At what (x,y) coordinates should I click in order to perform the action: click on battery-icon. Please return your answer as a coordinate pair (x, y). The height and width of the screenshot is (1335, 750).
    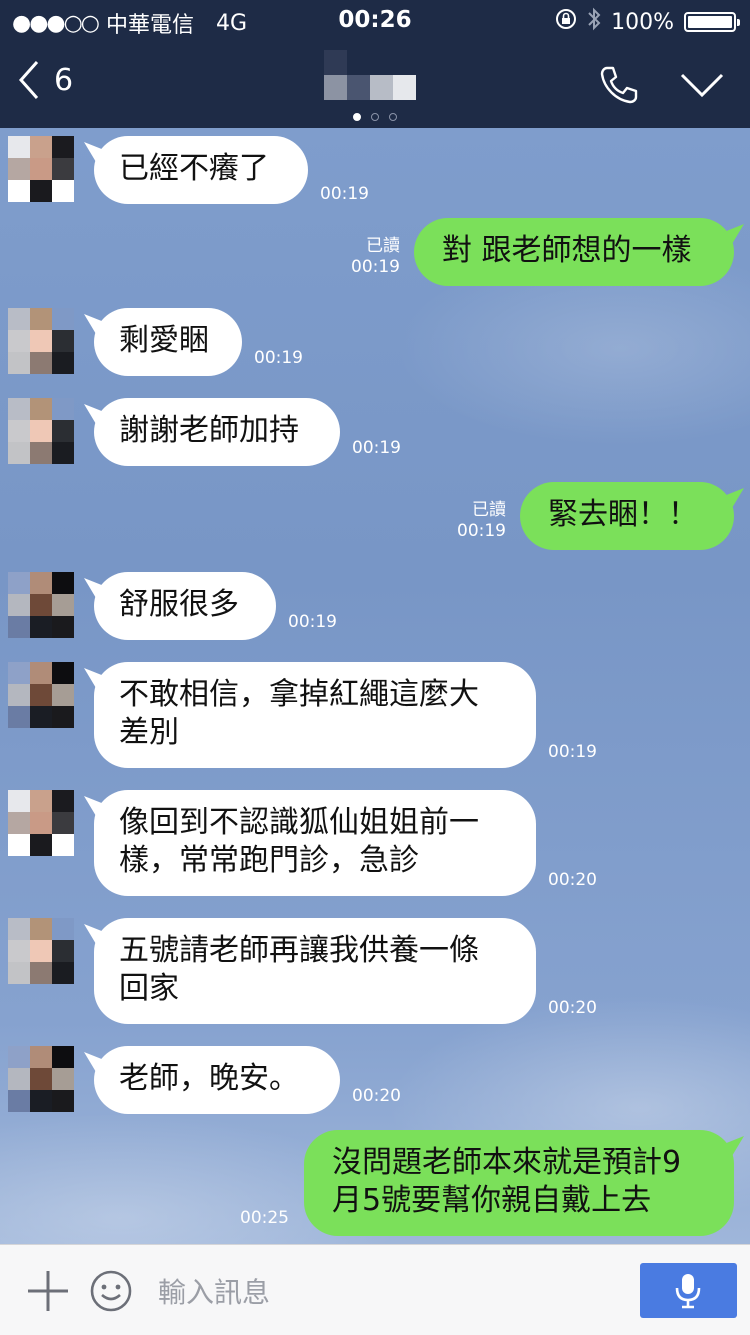
    Looking at the image, I should click on (712, 22).